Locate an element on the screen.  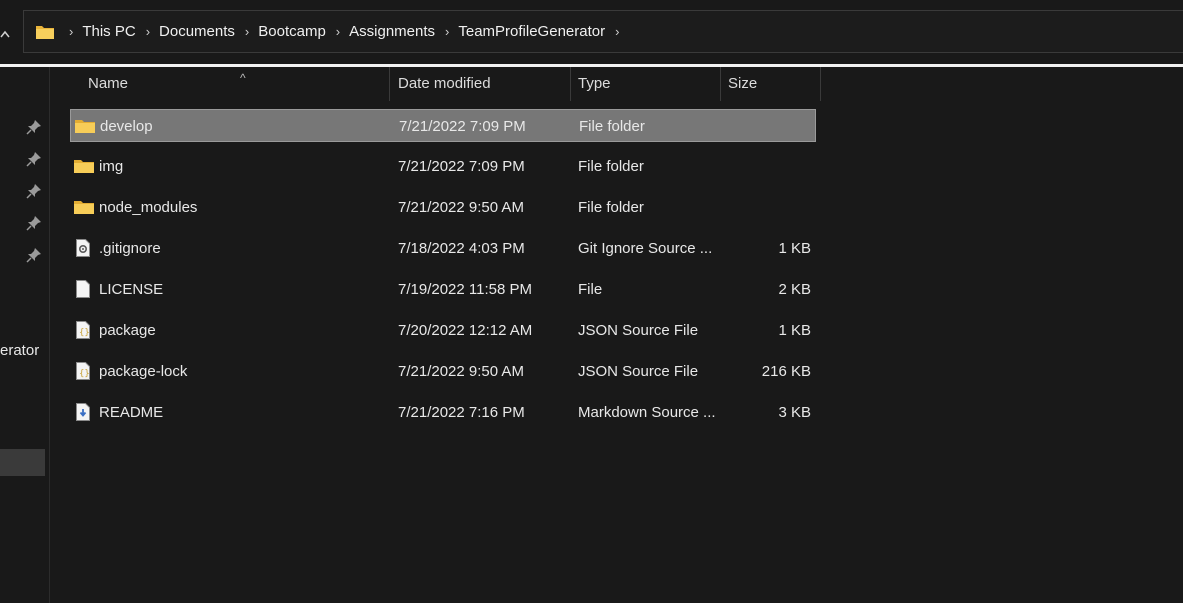
column-header-size: Size is located at coordinates (770, 84).